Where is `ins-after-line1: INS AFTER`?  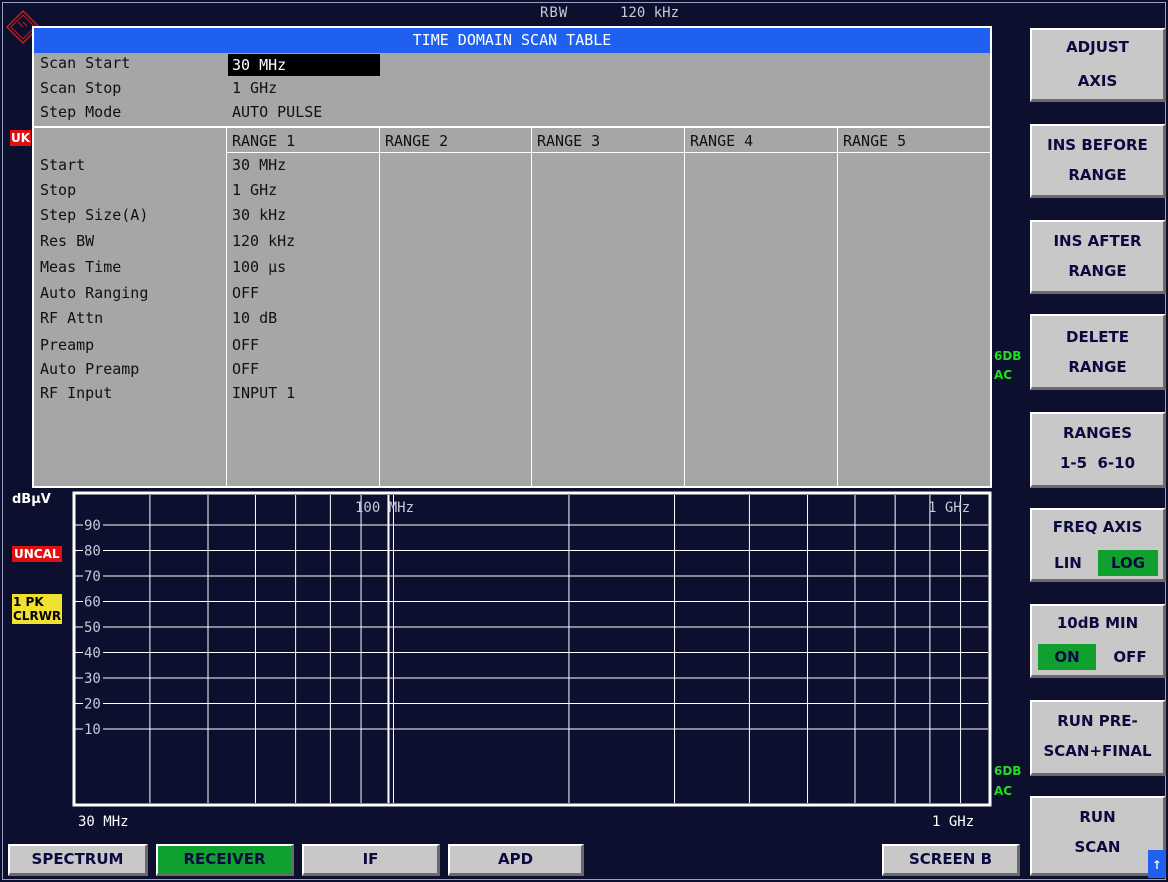 ins-after-line1: INS AFTER is located at coordinates (1097, 241).